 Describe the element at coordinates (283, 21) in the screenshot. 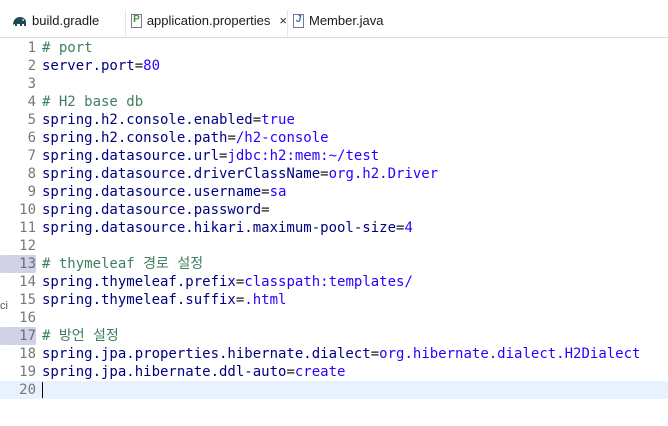

I see `close-tab-icon: ×` at that location.